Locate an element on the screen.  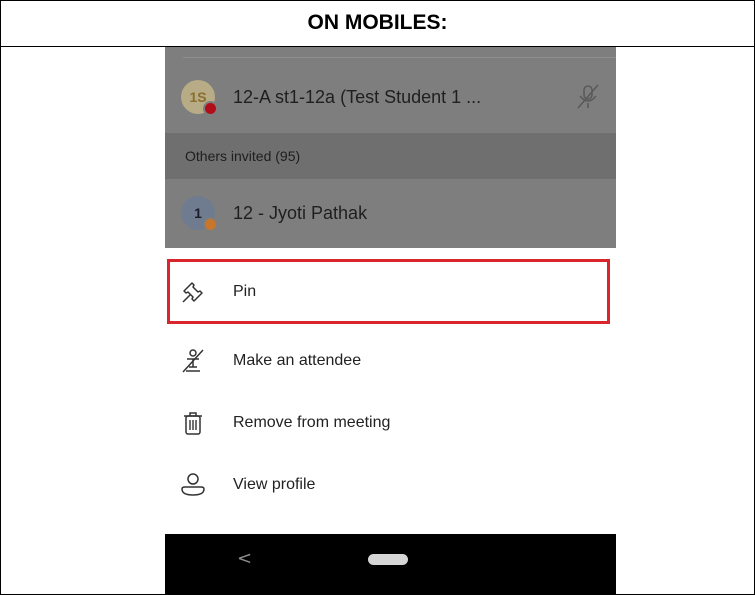
menu-item-label: Remove from meeting is located at coordinates (312, 422).